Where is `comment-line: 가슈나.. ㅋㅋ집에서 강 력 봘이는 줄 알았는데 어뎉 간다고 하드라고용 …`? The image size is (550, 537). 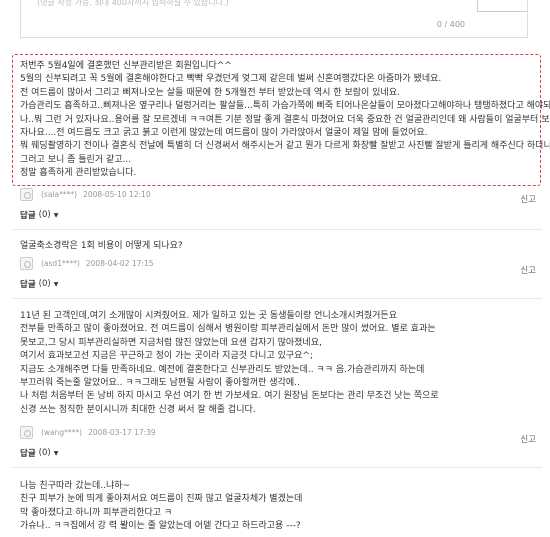
comment-line: 가슈나.. ㅋㅋ집에서 강 력 봘이는 줄 알았는데 어뎉 간다고 하드라고용 … is located at coordinates (160, 526).